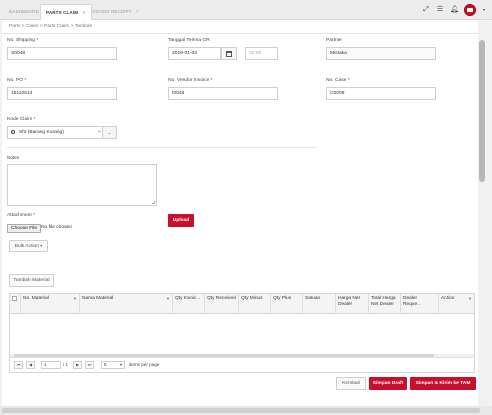 This screenshot has width=492, height=415. What do you see at coordinates (15, 304) in the screenshot?
I see `select-all-column` at bounding box center [15, 304].